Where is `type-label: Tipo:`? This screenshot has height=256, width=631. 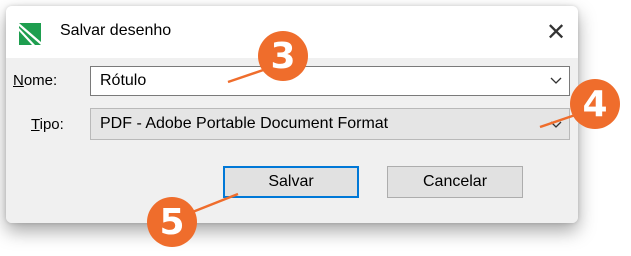
type-label: Tipo: is located at coordinates (47, 124).